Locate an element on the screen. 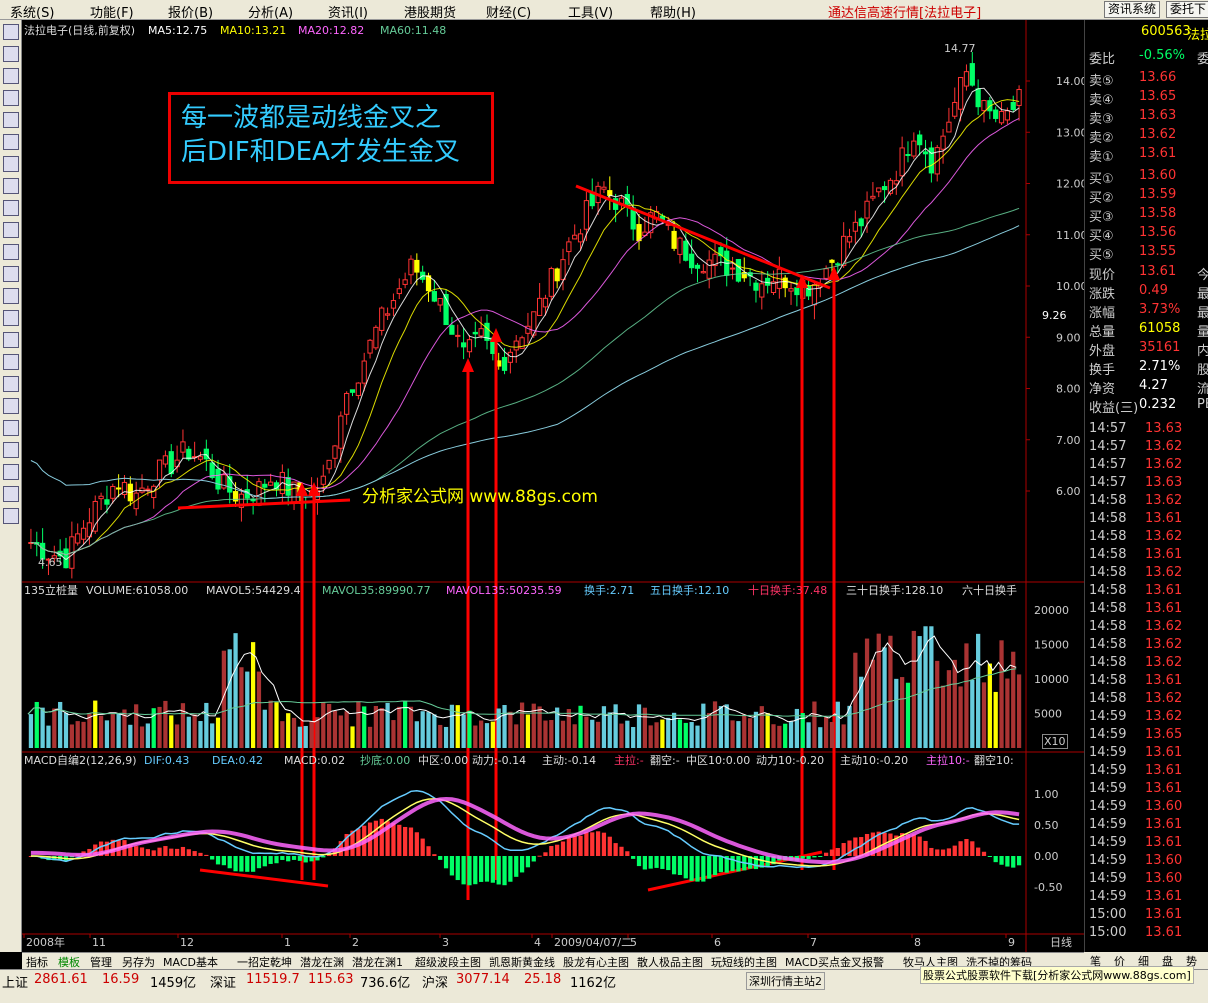 This screenshot has width=1208, height=1003. menu-info: 资讯(I) is located at coordinates (348, 11).